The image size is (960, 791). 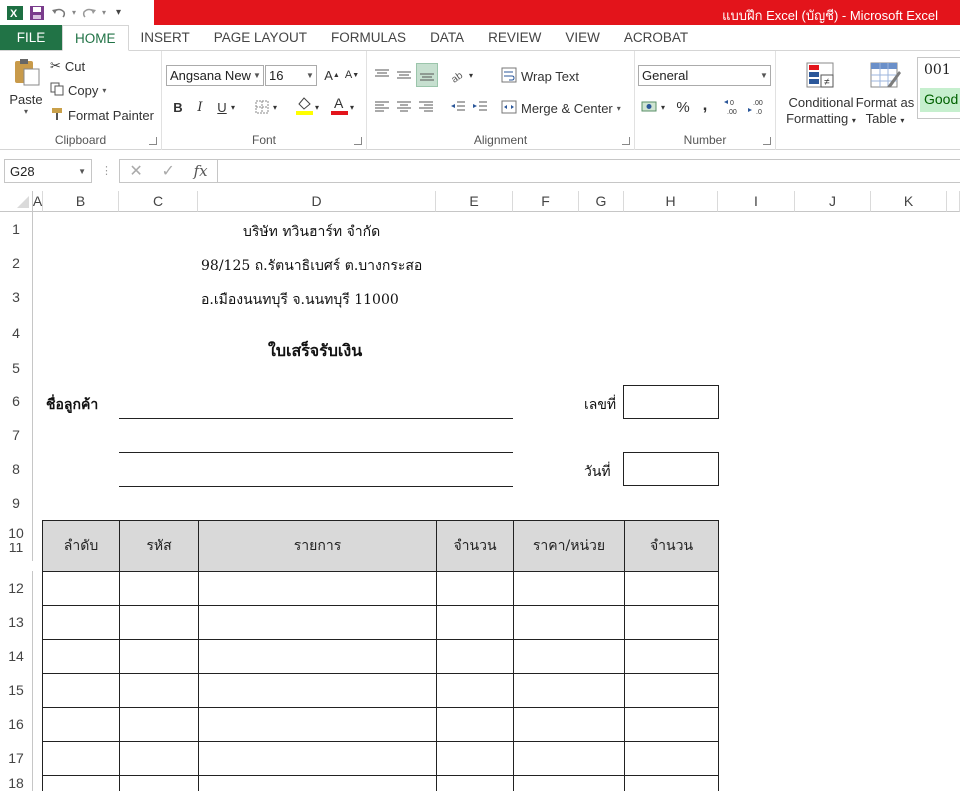 What do you see at coordinates (671, 469) in the screenshot?
I see `date-box` at bounding box center [671, 469].